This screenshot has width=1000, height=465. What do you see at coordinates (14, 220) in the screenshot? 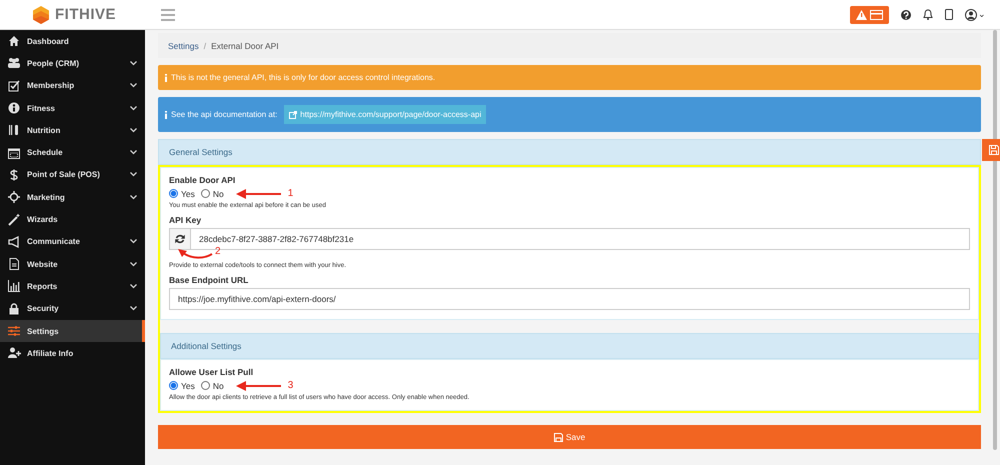
I see `magic-wand-icon` at bounding box center [14, 220].